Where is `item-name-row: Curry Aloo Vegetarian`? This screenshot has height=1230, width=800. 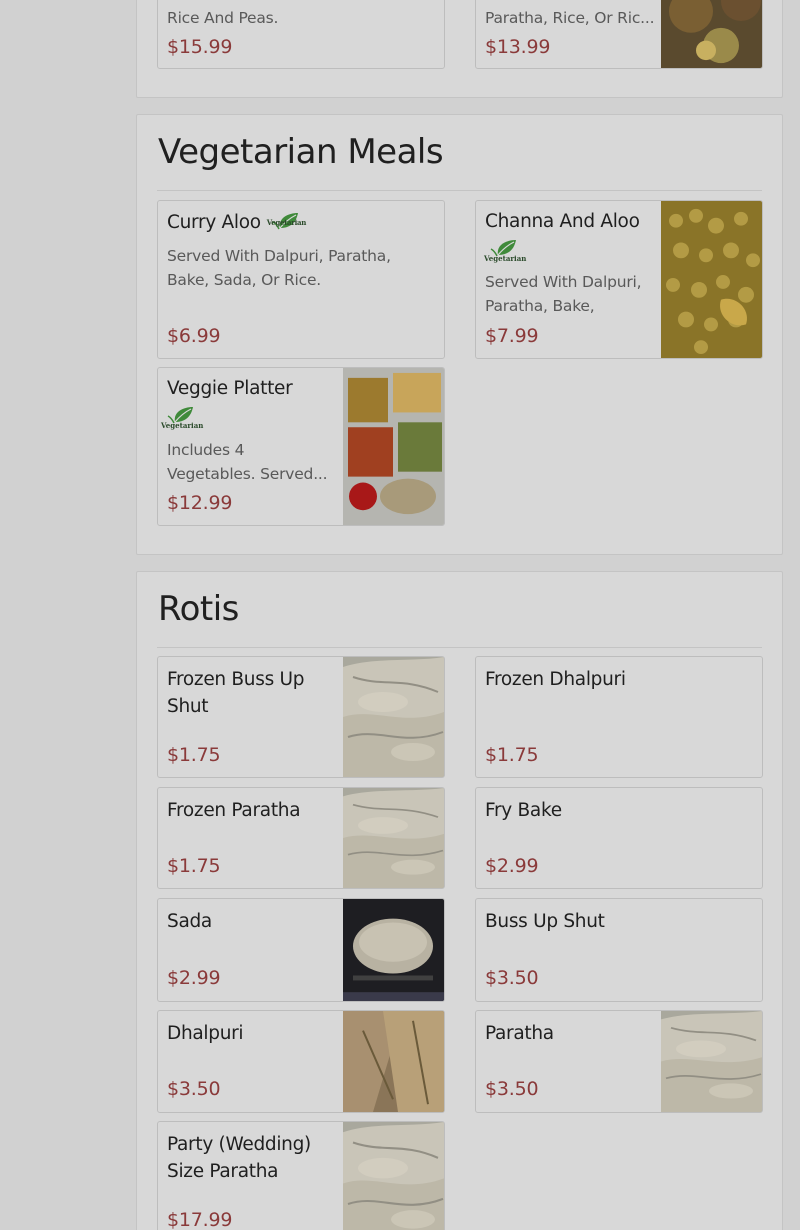
item-name-row: Curry Aloo Vegetarian is located at coordinates (236, 222).